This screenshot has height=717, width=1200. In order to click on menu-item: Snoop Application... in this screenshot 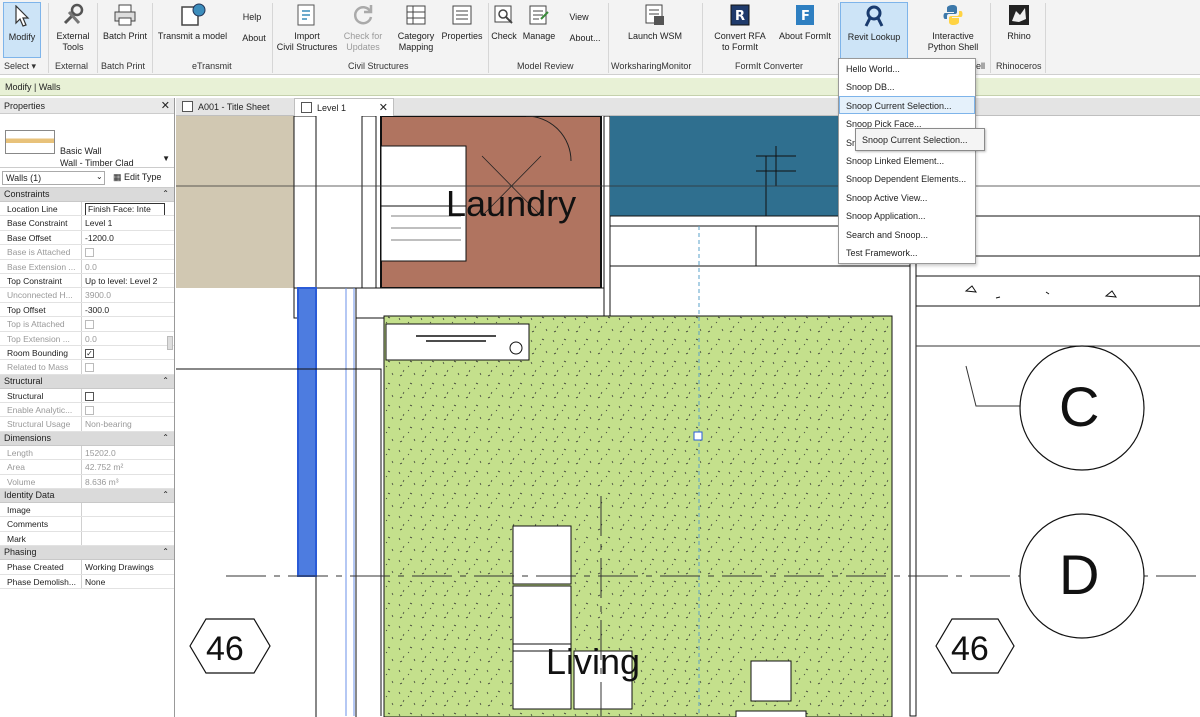, I will do `click(907, 215)`.